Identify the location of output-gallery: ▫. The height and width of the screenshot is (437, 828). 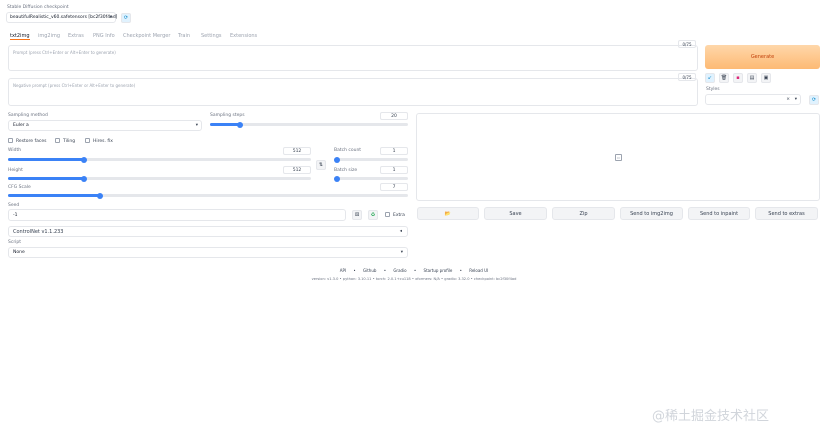
(618, 157).